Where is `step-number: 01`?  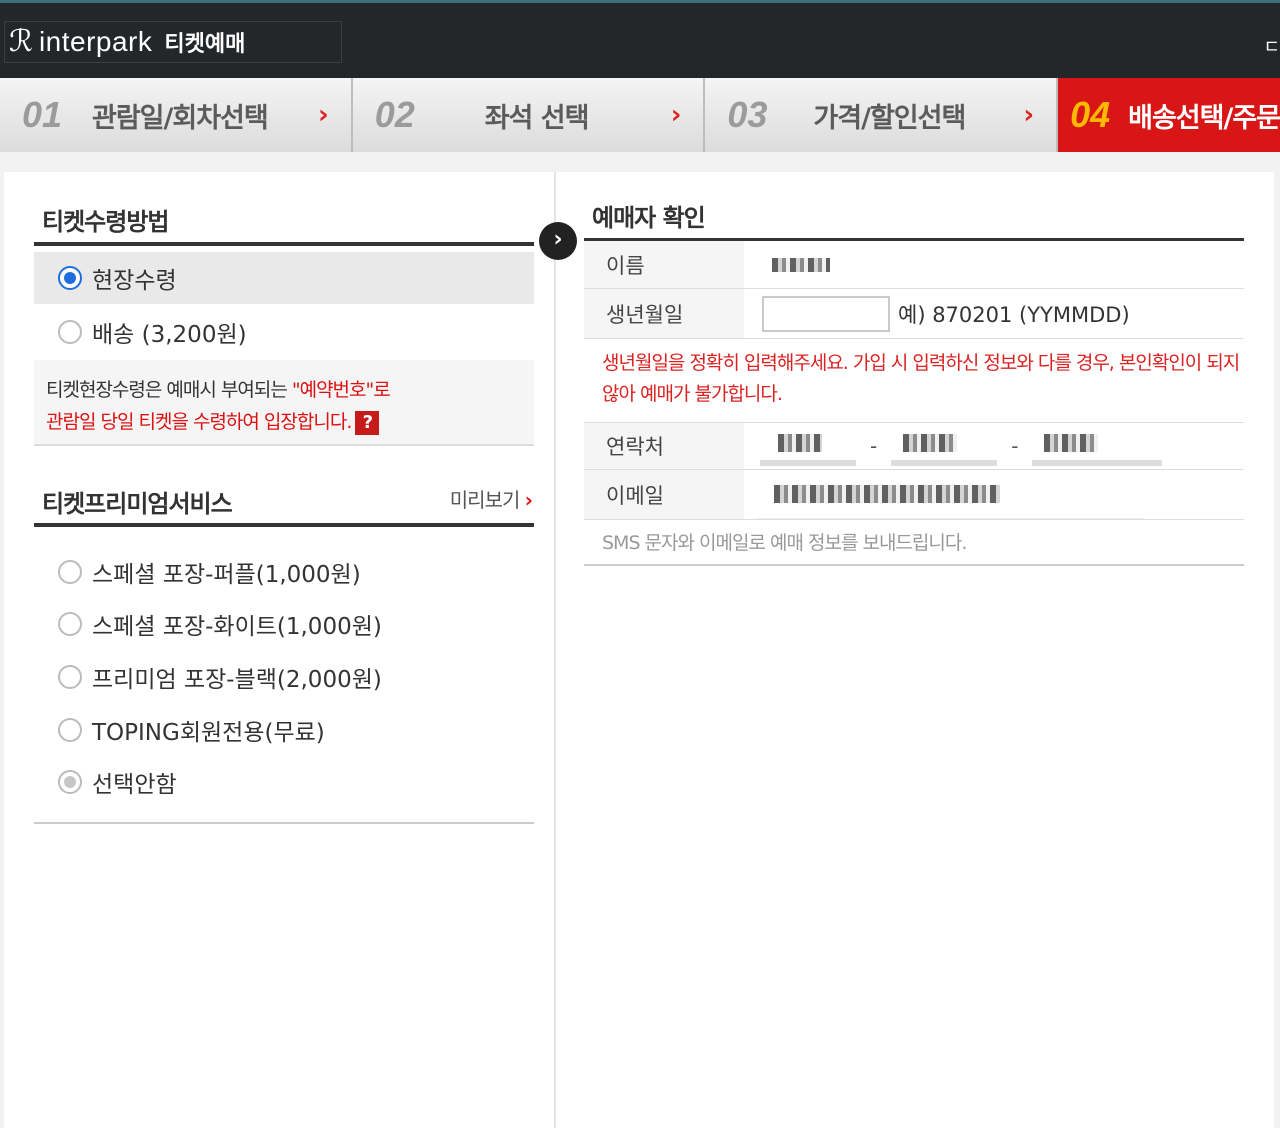
step-number: 01 is located at coordinates (42, 114).